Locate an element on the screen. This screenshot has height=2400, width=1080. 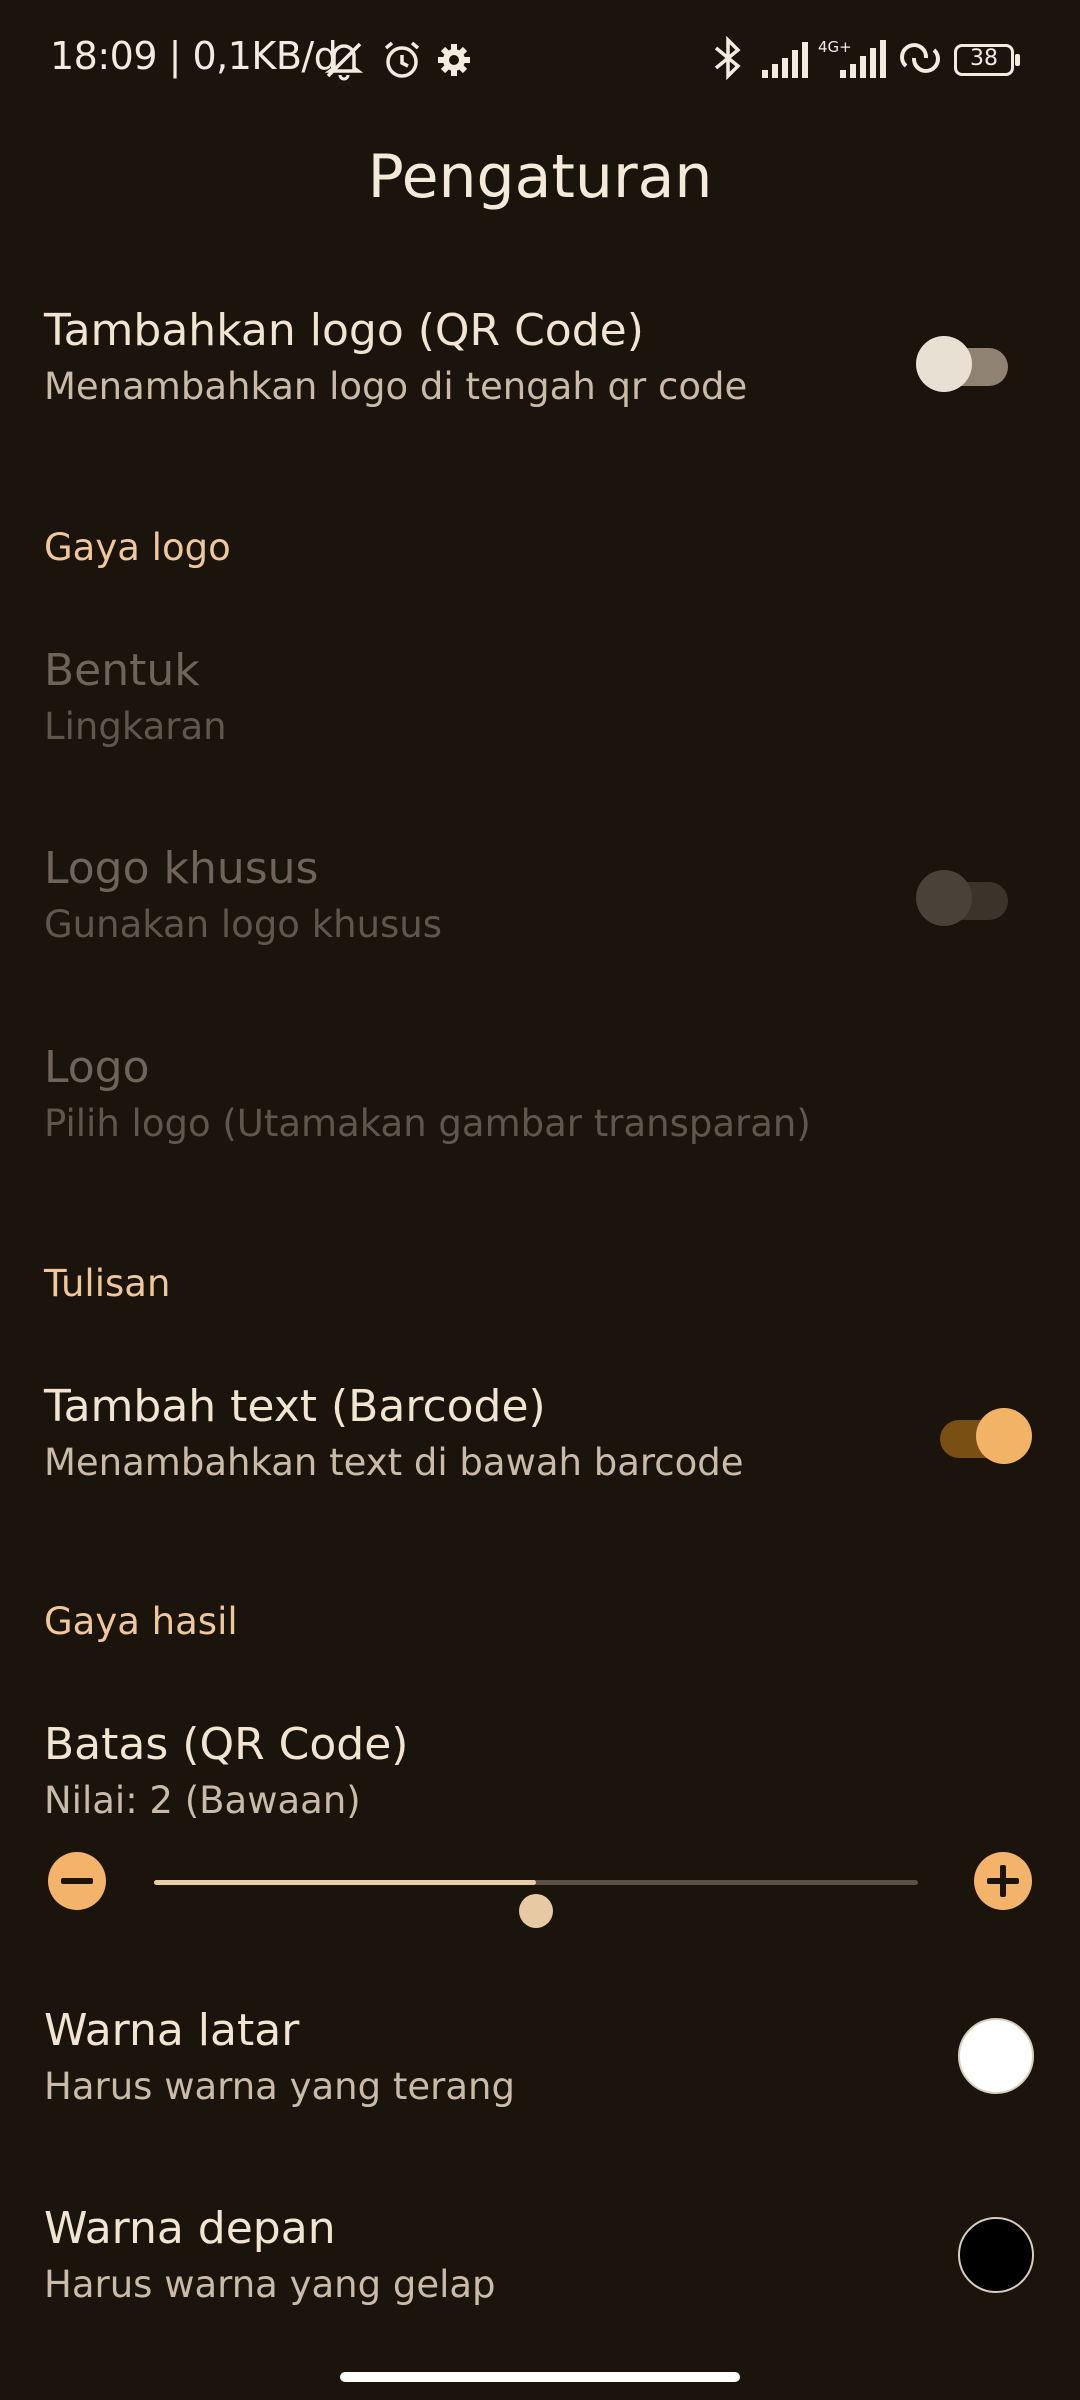
pref-summary: Gunakan logo khusus is located at coordinates (243, 924).